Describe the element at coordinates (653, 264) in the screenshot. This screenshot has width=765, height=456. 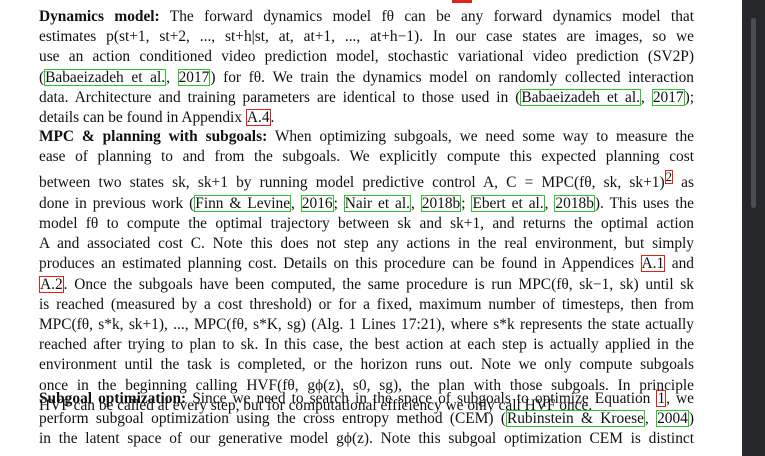
I see `appendix-link: A.1` at that location.